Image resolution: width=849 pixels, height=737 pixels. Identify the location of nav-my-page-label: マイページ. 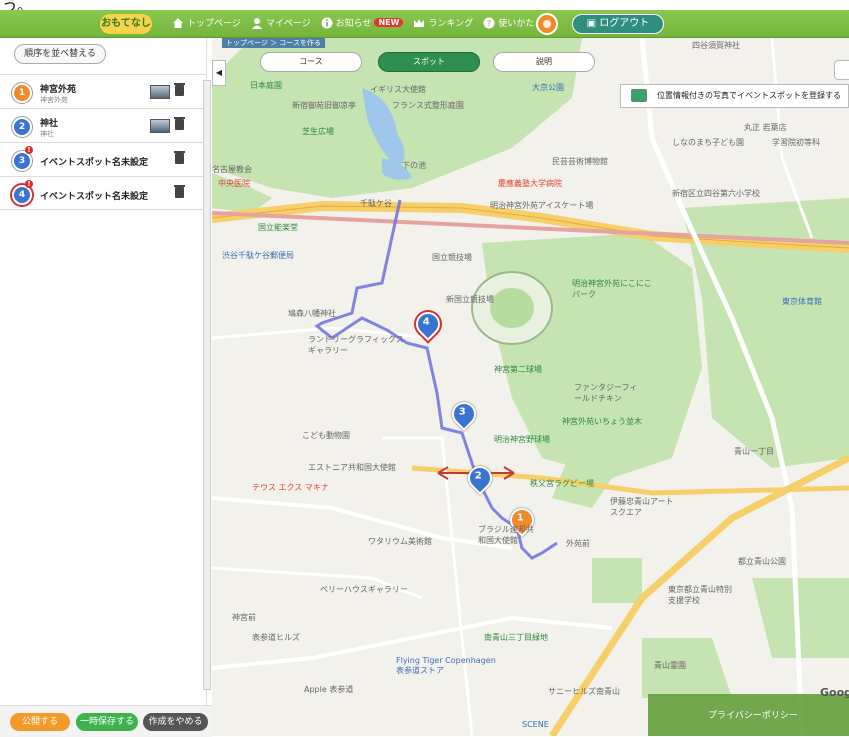
(288, 24).